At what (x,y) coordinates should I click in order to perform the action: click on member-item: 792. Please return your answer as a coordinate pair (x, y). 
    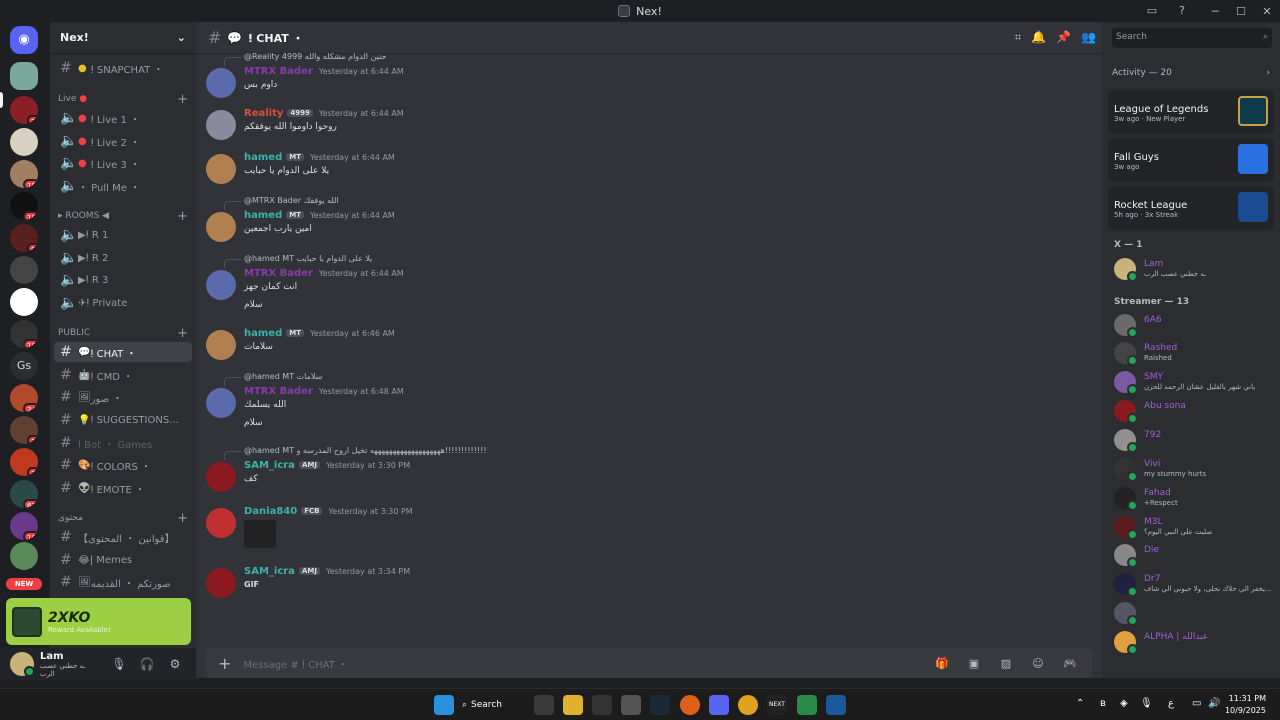
    Looking at the image, I should click on (1194, 440).